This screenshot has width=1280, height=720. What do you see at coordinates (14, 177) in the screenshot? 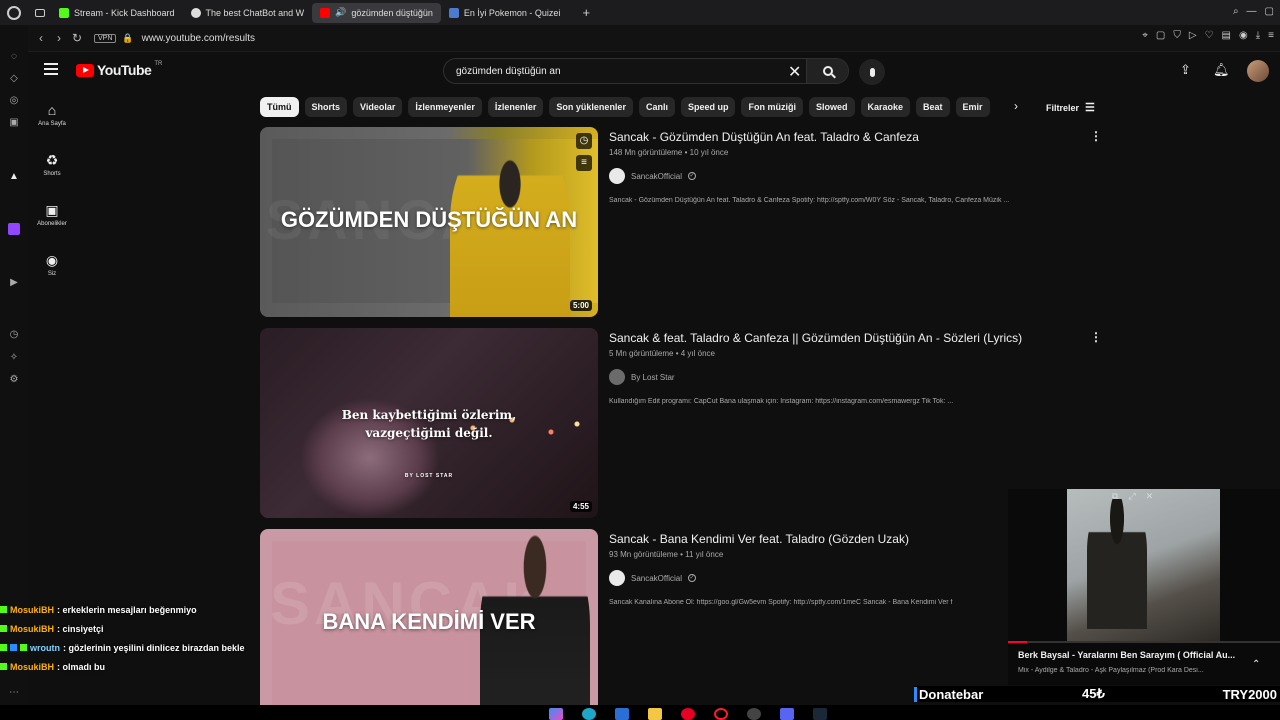
I see `kick-side-icon: ▲` at bounding box center [14, 177].